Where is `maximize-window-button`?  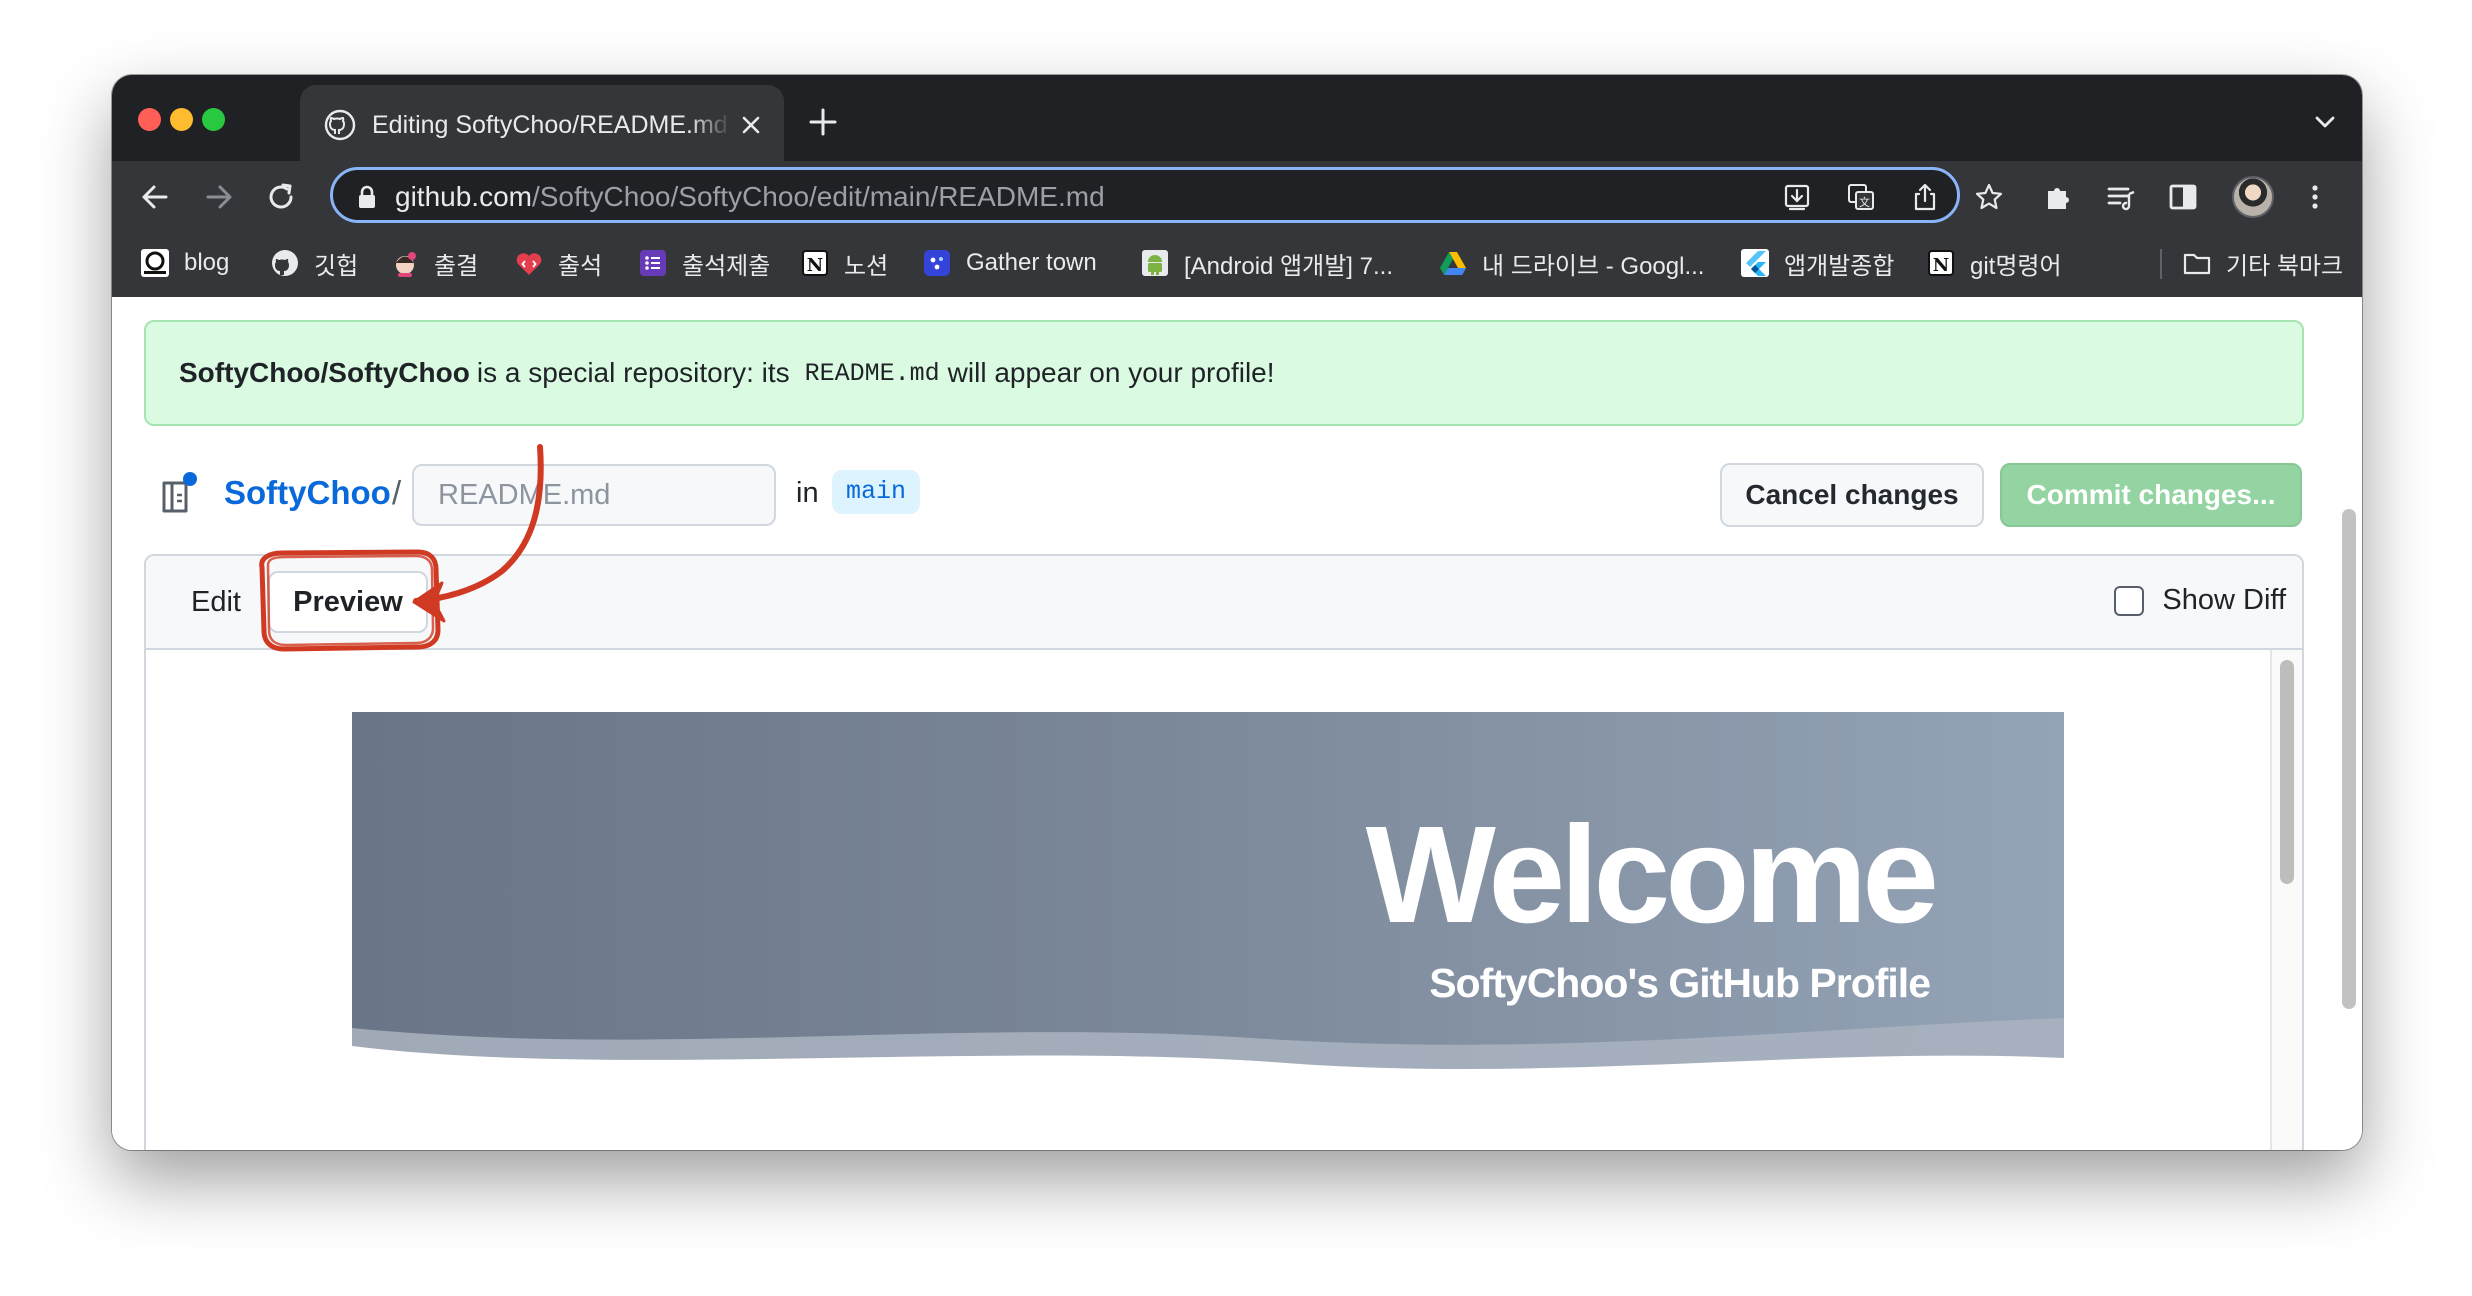
maximize-window-button is located at coordinates (213, 119).